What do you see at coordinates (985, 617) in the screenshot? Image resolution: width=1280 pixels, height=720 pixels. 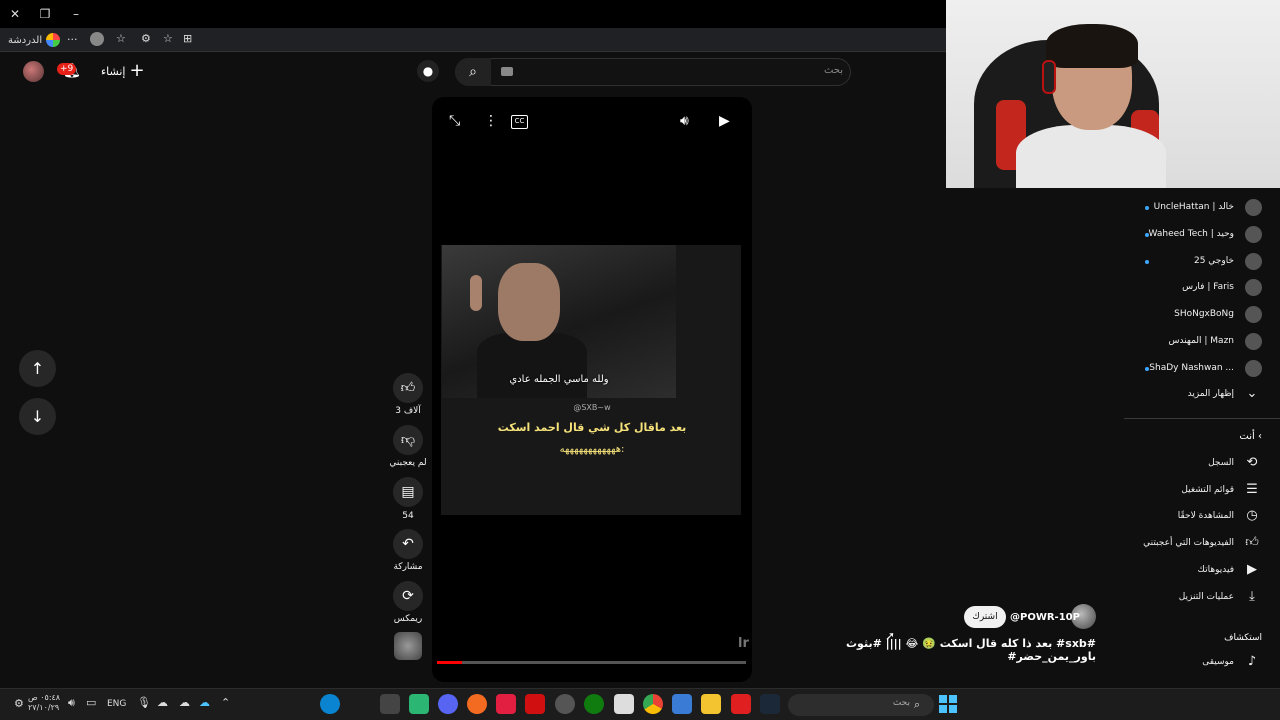 I see `subscribe-button: اشترك` at bounding box center [985, 617].